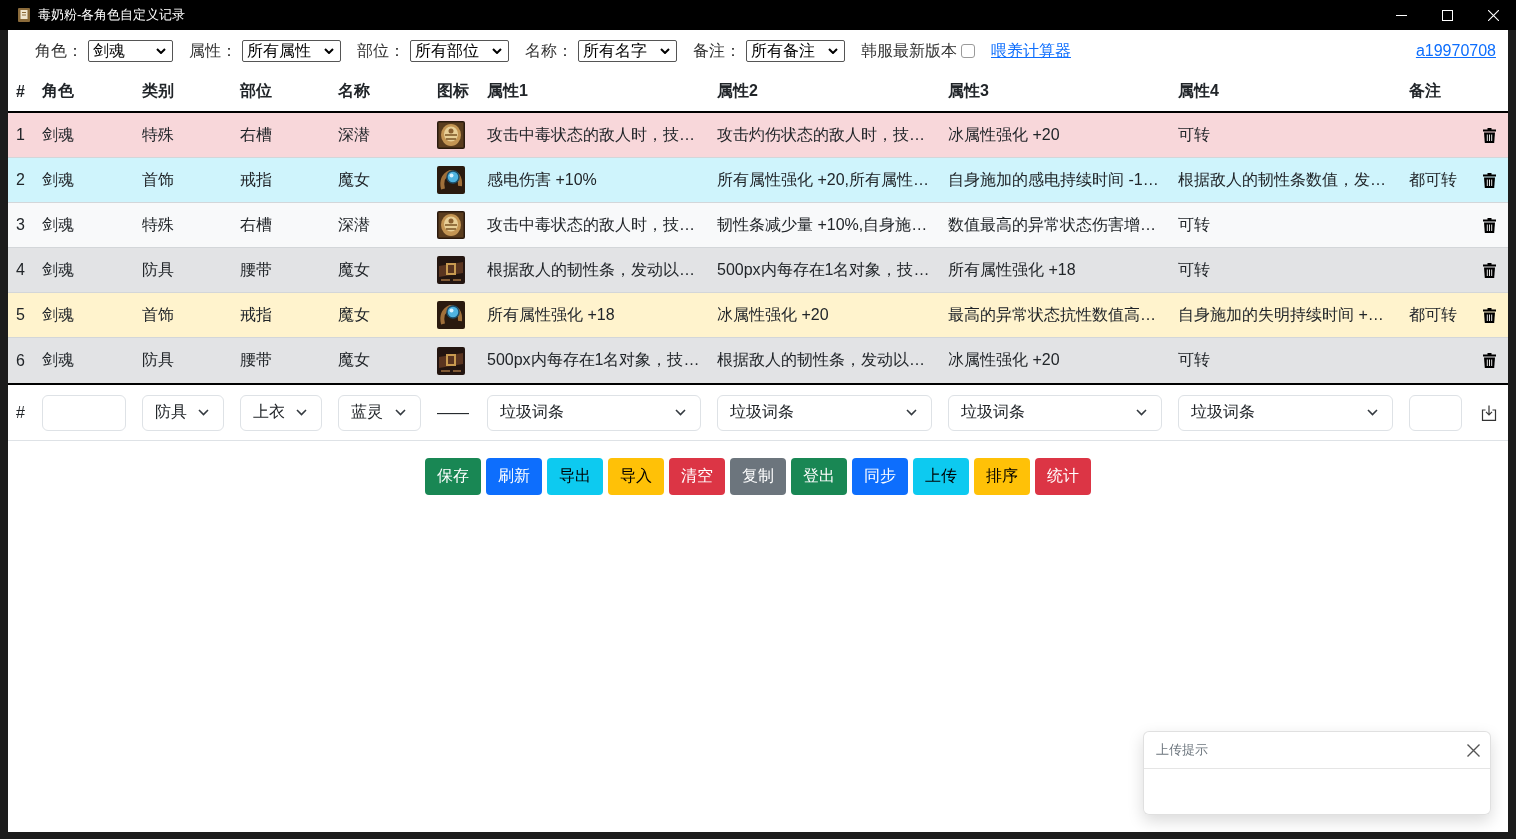  Describe the element at coordinates (541, 179) in the screenshot. I see `table-cell-text: 感电伤害 +10%` at that location.